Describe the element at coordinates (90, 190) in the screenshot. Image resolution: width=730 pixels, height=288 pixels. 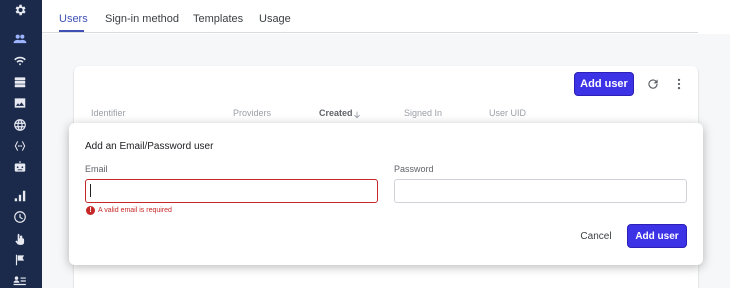
I see `text-caret` at that location.